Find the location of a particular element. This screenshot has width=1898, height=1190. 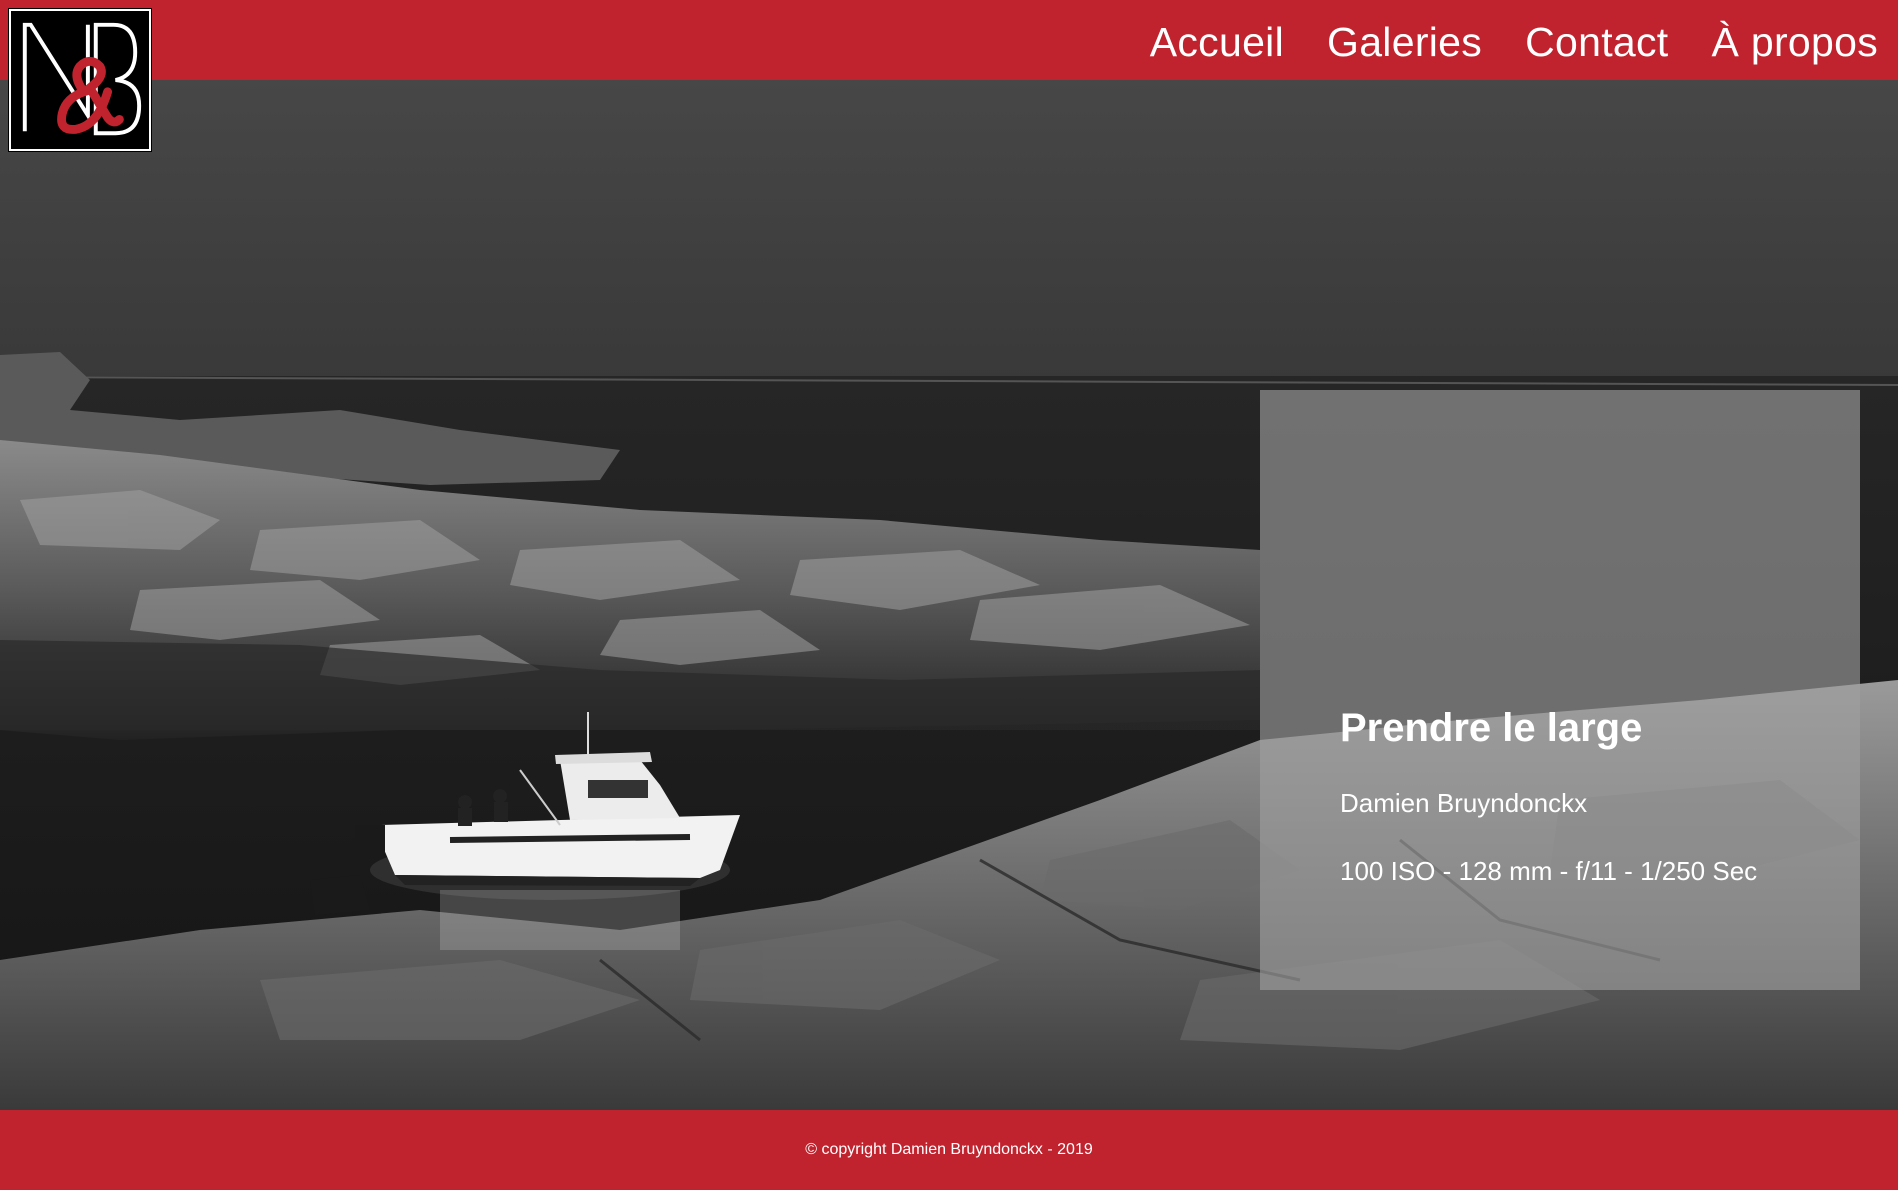

site-logo is located at coordinates (80, 80).